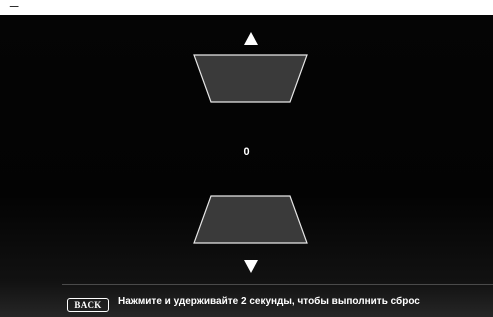  What do you see at coordinates (251, 266) in the screenshot?
I see `arrow-down-icon` at bounding box center [251, 266].